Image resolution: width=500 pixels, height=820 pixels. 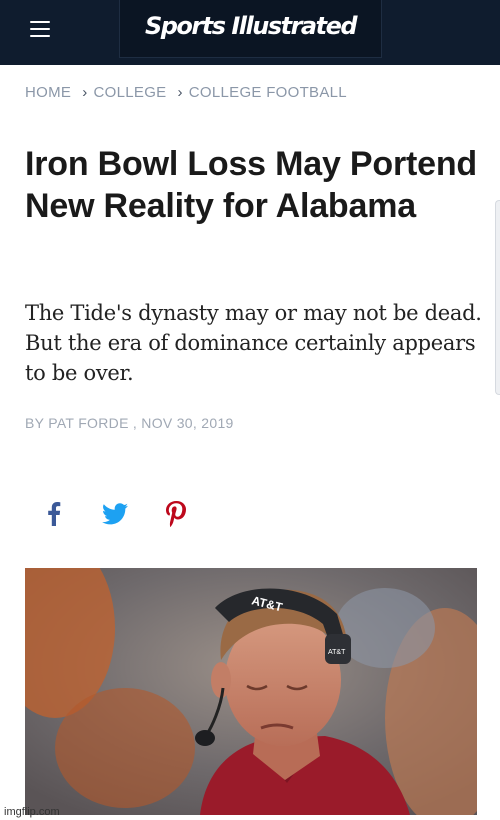 What do you see at coordinates (40, 30) in the screenshot?
I see `hamburger-menu-icon` at bounding box center [40, 30].